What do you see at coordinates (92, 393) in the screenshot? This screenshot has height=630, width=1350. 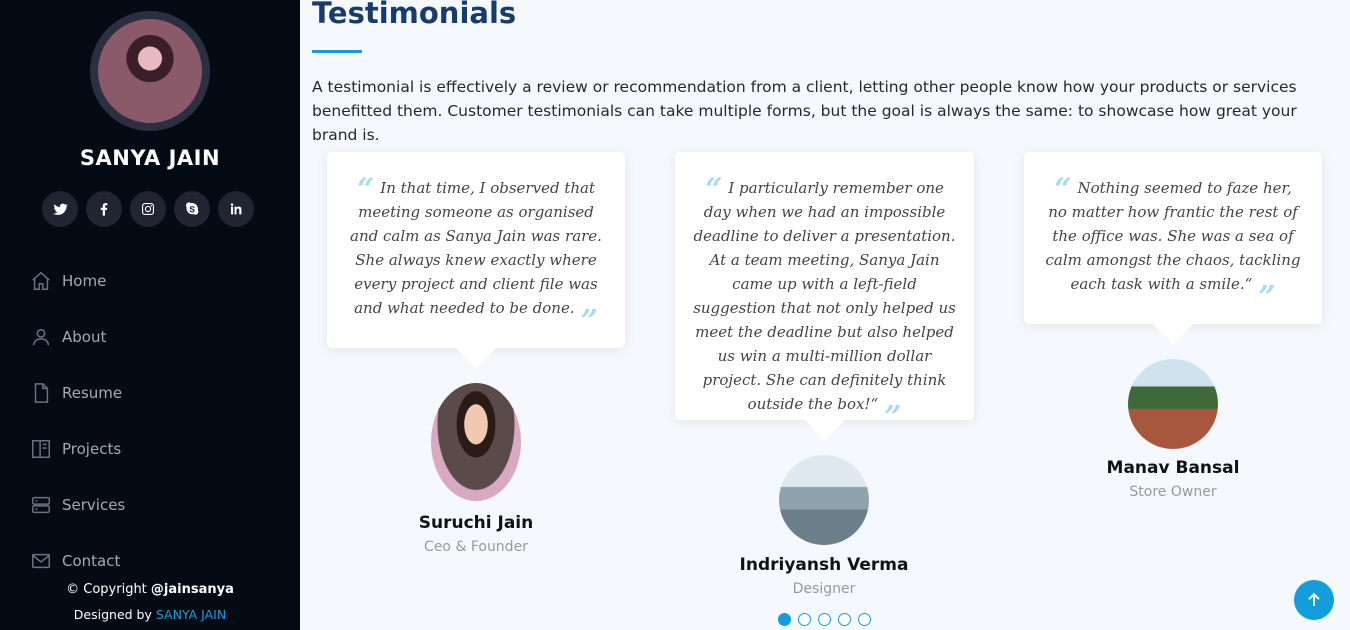 I see `nav-label: Resume` at bounding box center [92, 393].